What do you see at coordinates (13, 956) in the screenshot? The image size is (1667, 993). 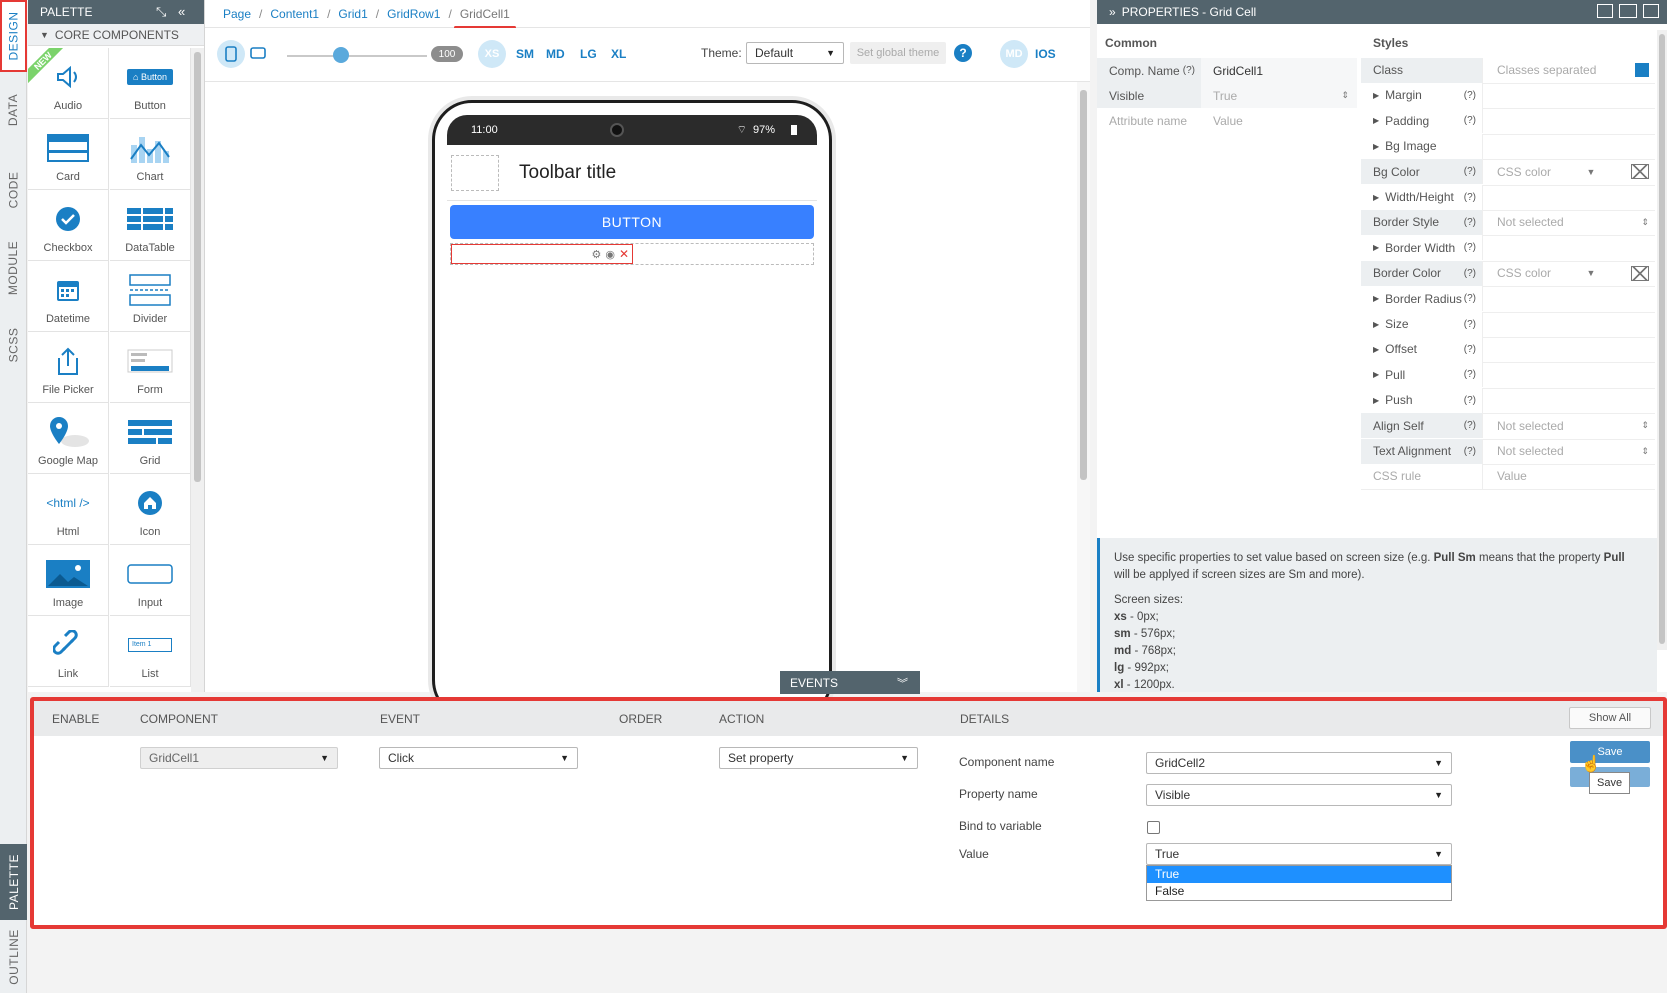 I see `tab-outline: OUTLINE` at bounding box center [13, 956].